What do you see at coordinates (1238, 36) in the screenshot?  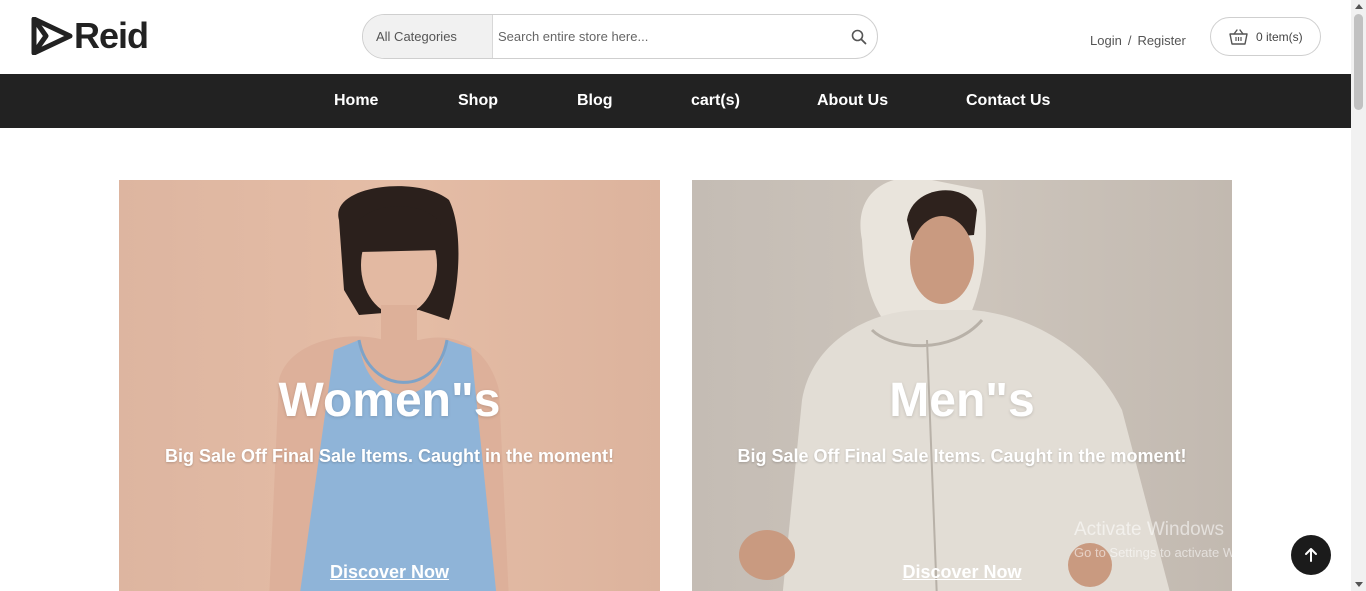 I see `basket-icon` at bounding box center [1238, 36].